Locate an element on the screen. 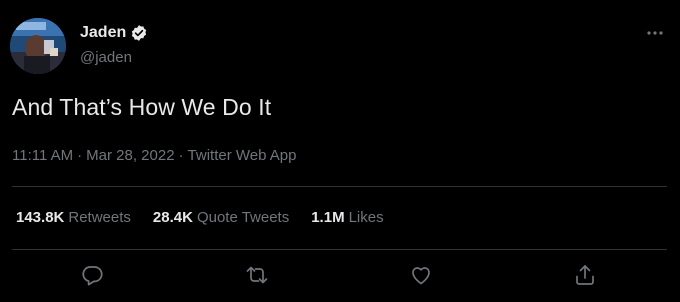 The height and width of the screenshot is (302, 680). display-name: Jaden is located at coordinates (103, 33).